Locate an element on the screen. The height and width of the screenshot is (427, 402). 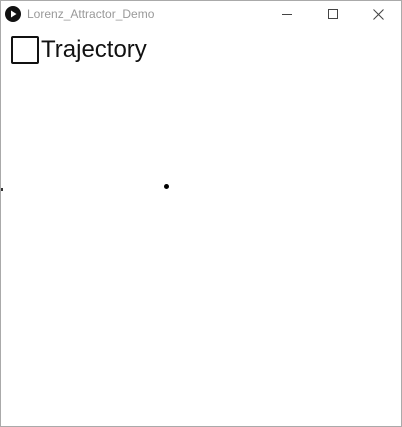
trajectory-checkbox is located at coordinates (25, 50).